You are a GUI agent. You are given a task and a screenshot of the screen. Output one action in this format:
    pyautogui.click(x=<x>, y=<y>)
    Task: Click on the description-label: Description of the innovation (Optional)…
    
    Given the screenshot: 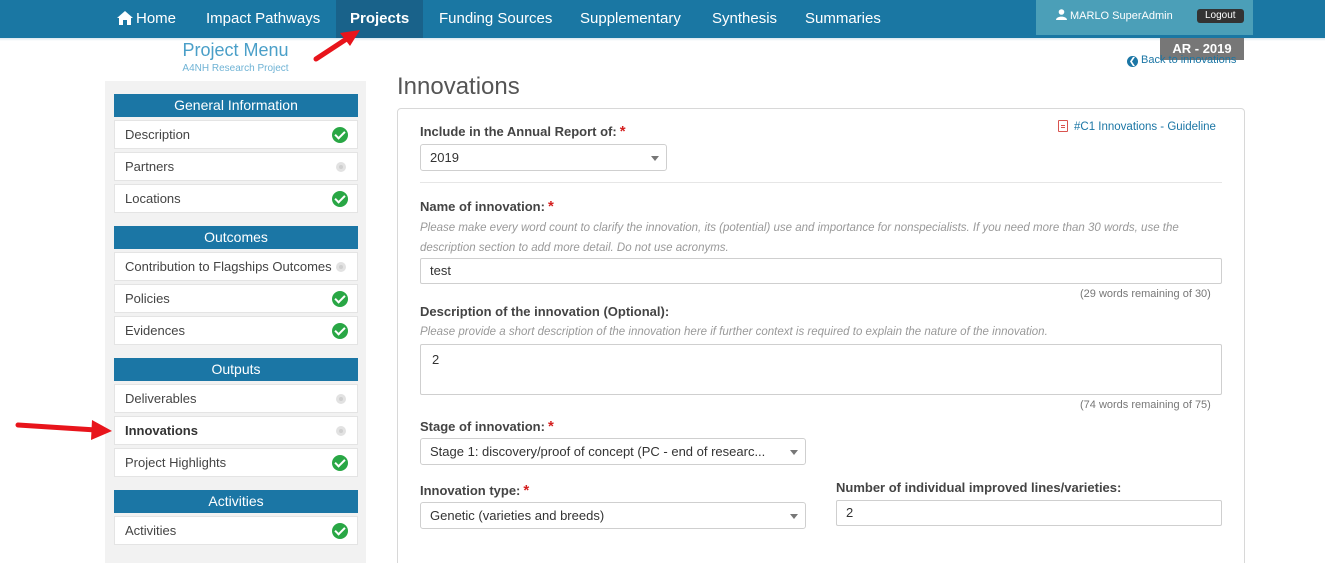 What is the action you would take?
    pyautogui.click(x=545, y=311)
    